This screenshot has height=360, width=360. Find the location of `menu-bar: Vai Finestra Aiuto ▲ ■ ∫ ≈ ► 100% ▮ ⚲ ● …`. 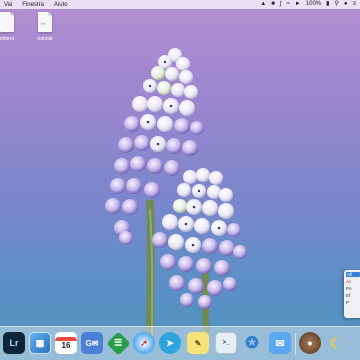

menu-bar: Vai Finestra Aiuto ▲ ■ ∫ ≈ ► 100% ▮ ⚲ ● … is located at coordinates (180, 4).